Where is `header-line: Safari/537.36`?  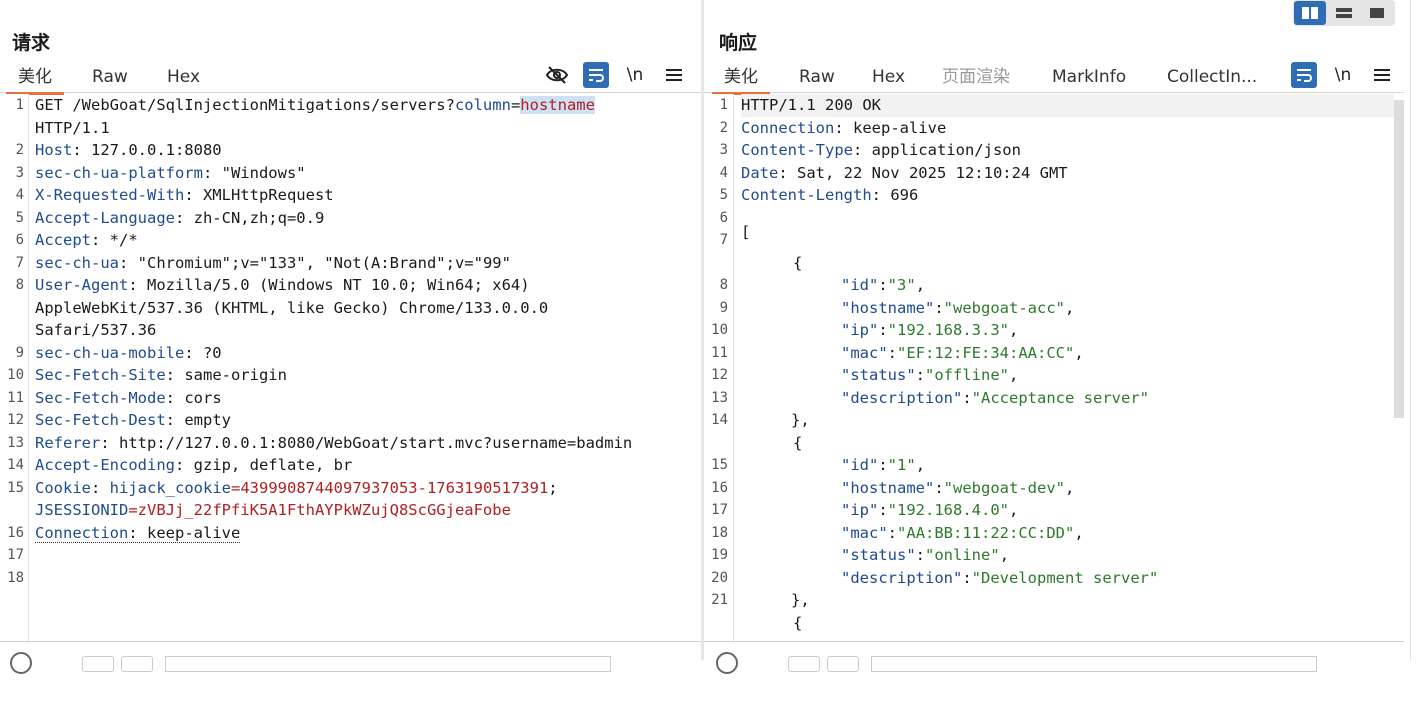
header-line: Safari/537.36 is located at coordinates (95, 330).